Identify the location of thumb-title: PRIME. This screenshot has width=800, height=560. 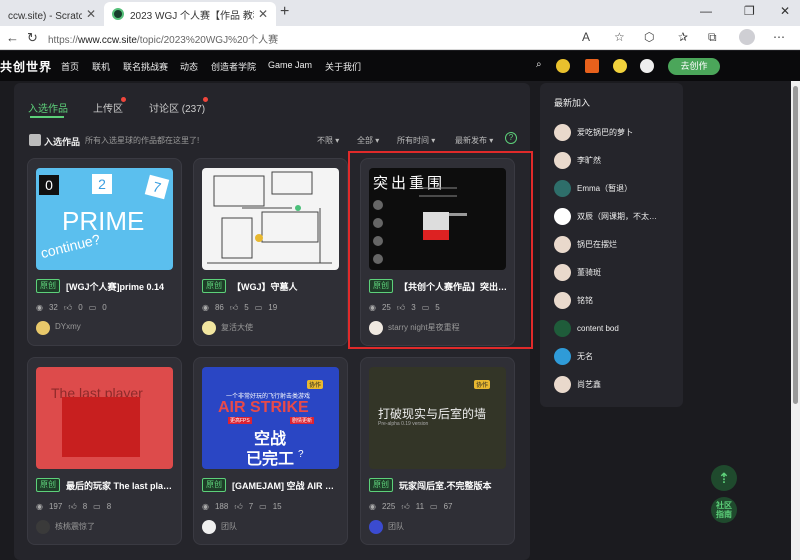
(103, 221).